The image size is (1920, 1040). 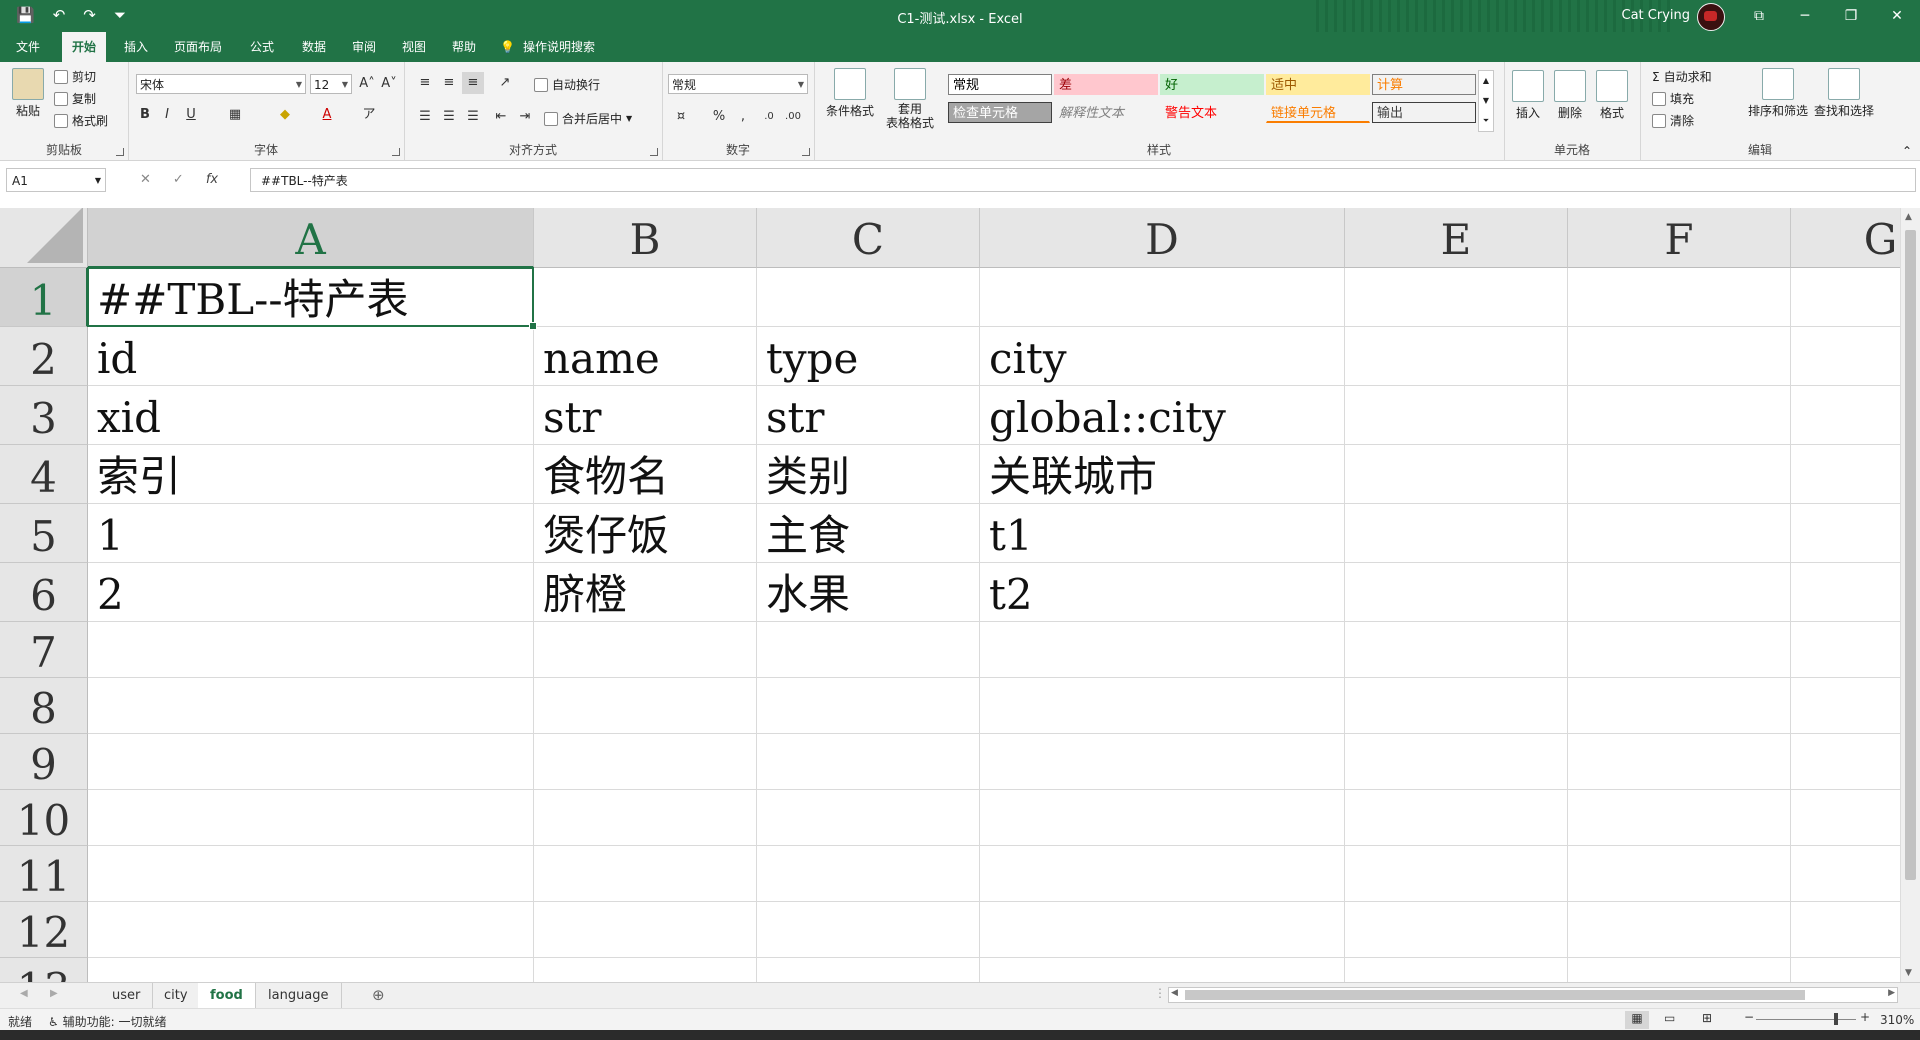 What do you see at coordinates (791, 415) in the screenshot?
I see `cell-c3: str` at bounding box center [791, 415].